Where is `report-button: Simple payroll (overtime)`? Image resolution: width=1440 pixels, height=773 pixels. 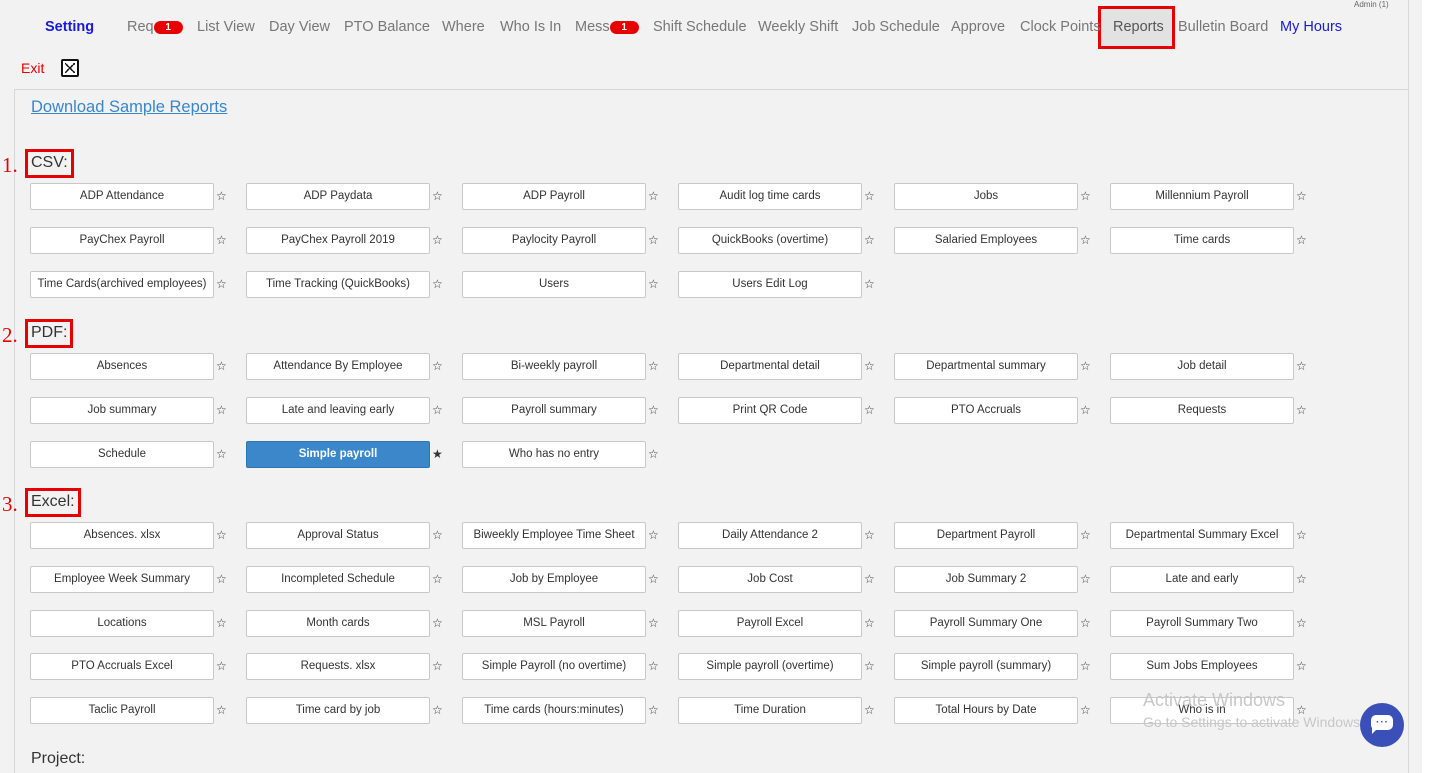
report-button: Simple payroll (overtime) is located at coordinates (770, 666).